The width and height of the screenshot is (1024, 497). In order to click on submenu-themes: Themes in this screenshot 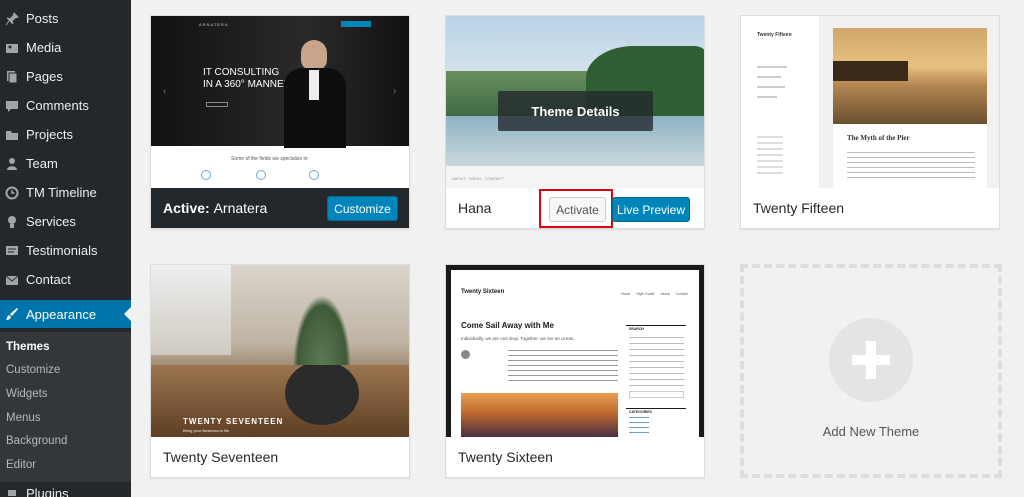, I will do `click(27, 347)`.